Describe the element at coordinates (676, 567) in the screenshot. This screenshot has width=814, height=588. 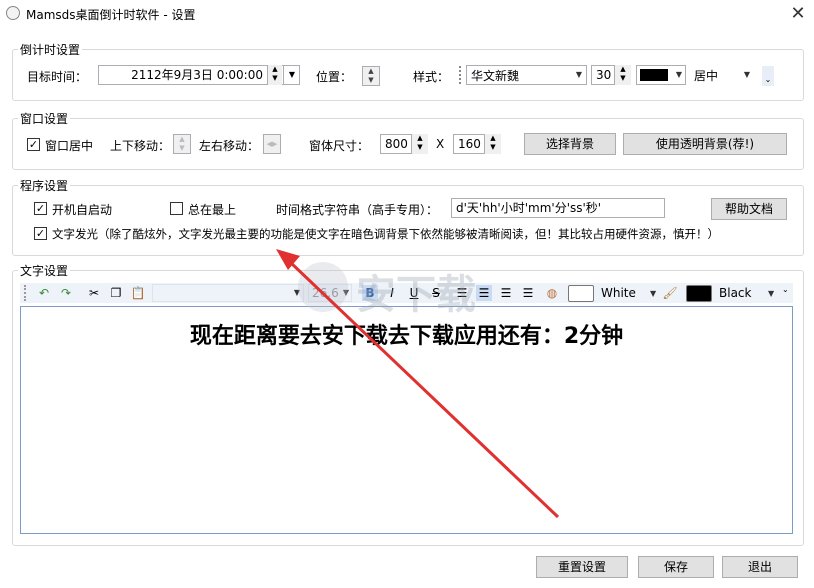
I see `save-button: 保存` at that location.